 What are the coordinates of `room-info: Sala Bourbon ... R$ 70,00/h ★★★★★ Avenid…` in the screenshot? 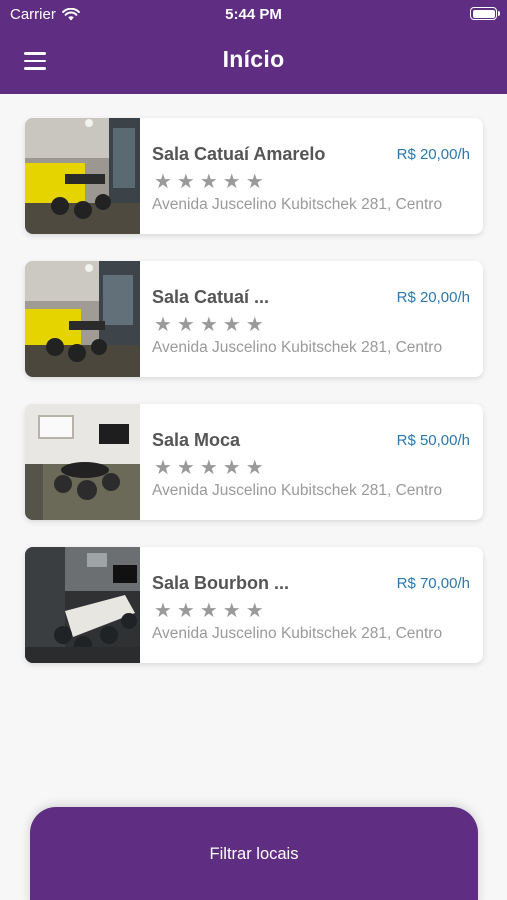 It's located at (311, 605).